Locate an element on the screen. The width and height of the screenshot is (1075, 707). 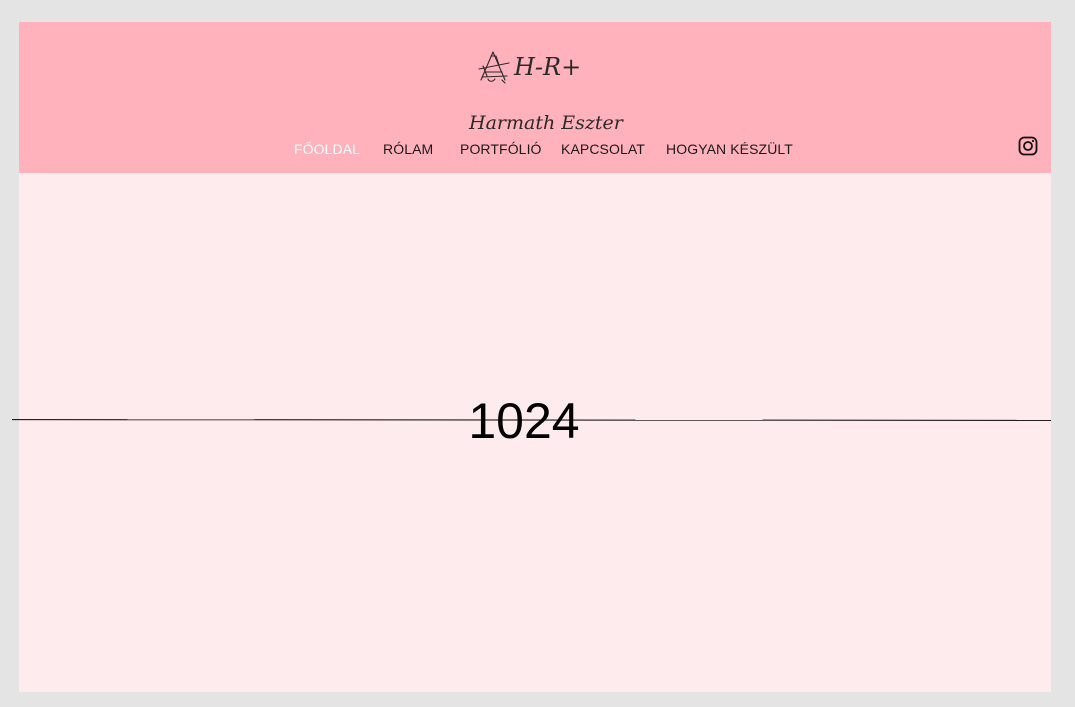
instagram-icon is located at coordinates (1028, 146).